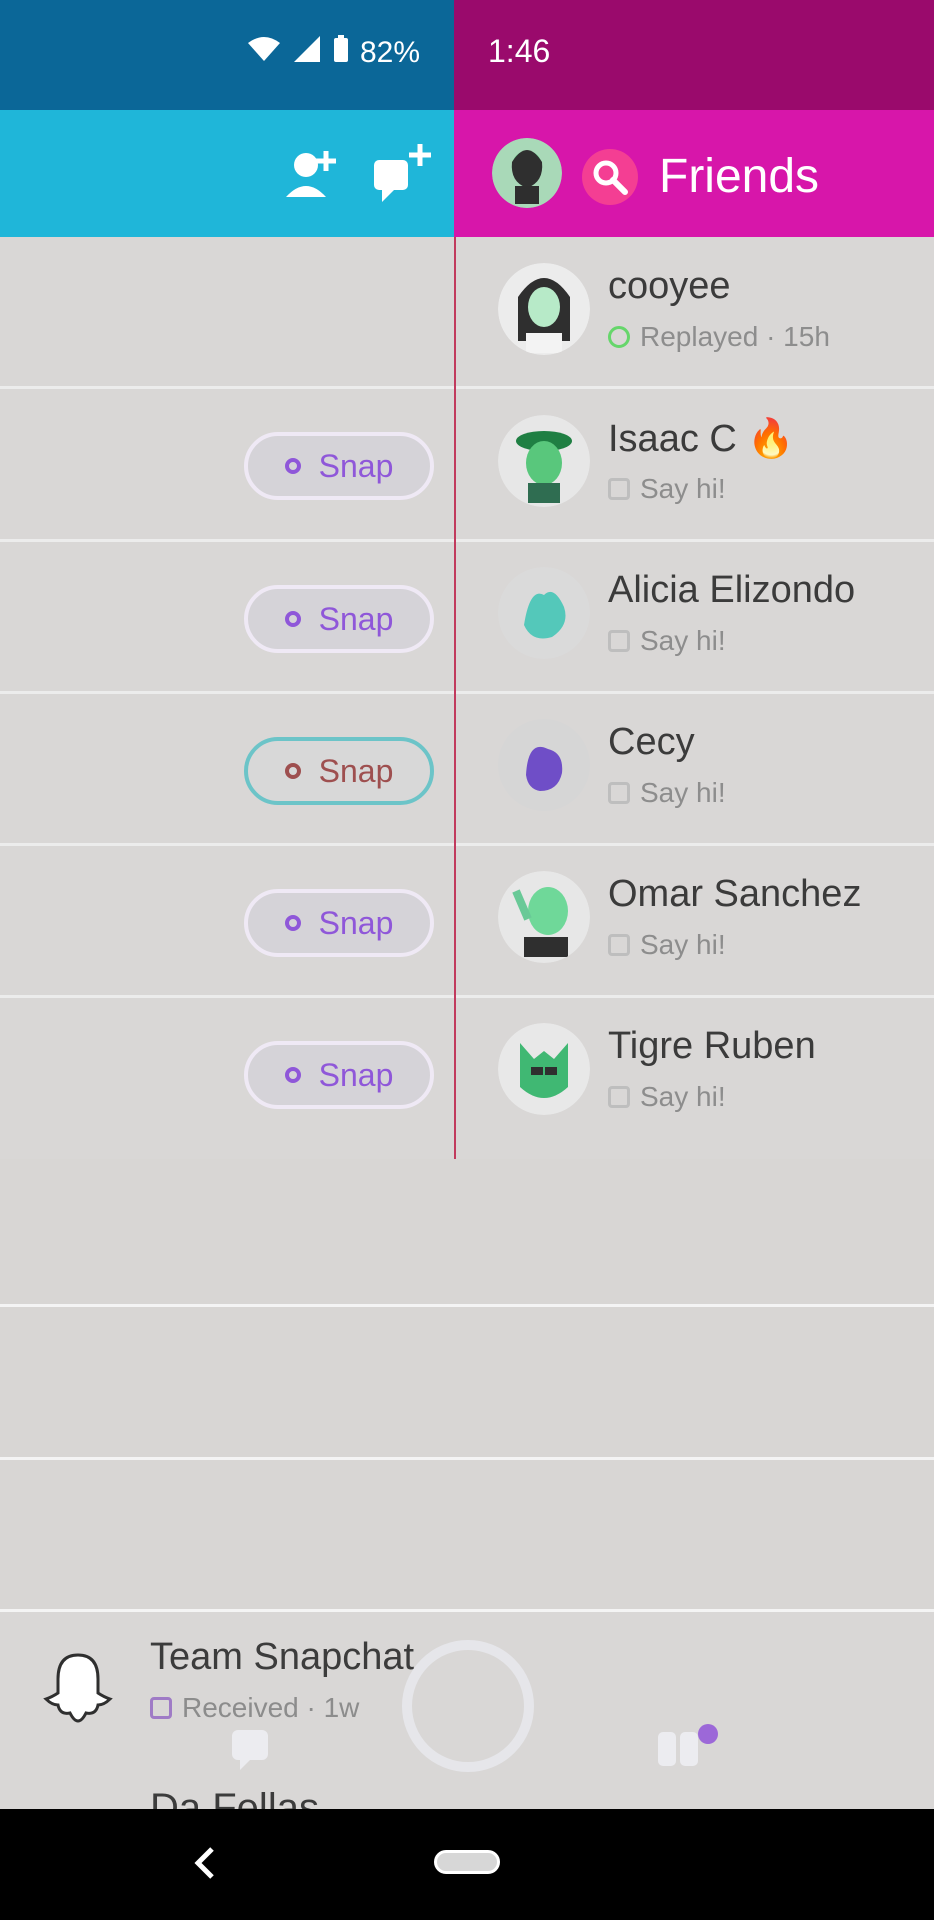 Image resolution: width=934 pixels, height=1920 pixels. Describe the element at coordinates (739, 176) in the screenshot. I see `friends-title: Friends` at that location.